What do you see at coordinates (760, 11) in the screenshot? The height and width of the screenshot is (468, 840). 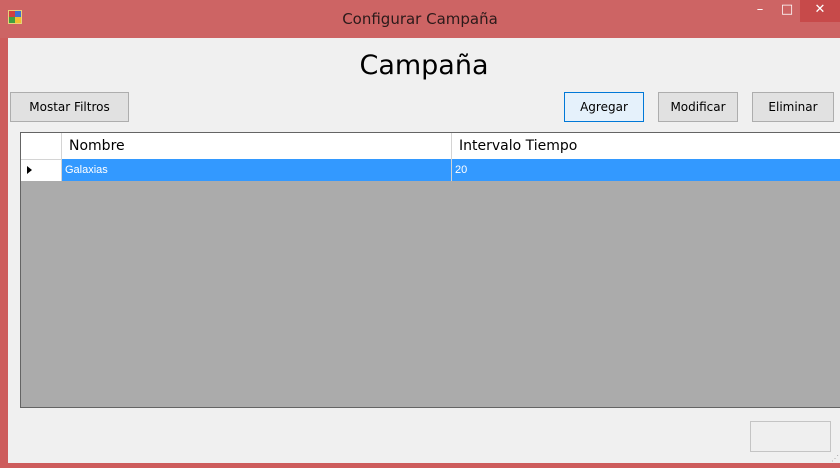 I see `minimize-button: –` at bounding box center [760, 11].